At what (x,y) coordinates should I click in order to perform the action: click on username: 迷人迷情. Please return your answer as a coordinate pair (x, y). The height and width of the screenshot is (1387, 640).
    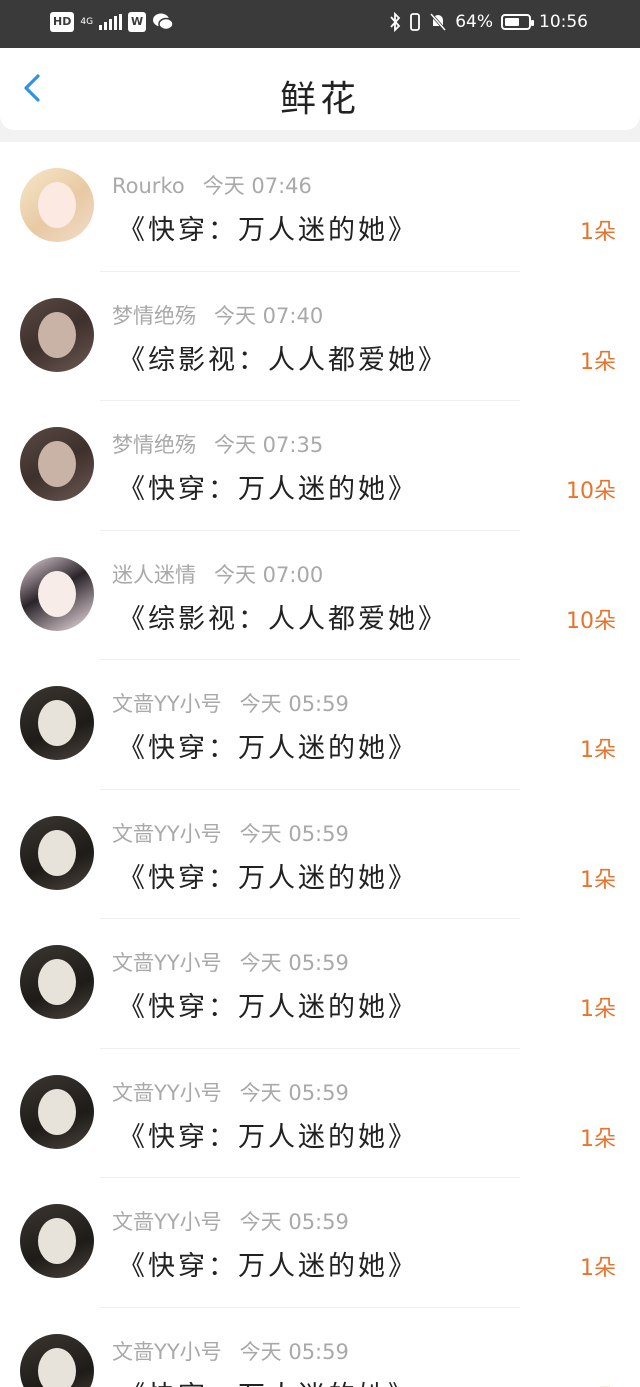
    Looking at the image, I should click on (154, 575).